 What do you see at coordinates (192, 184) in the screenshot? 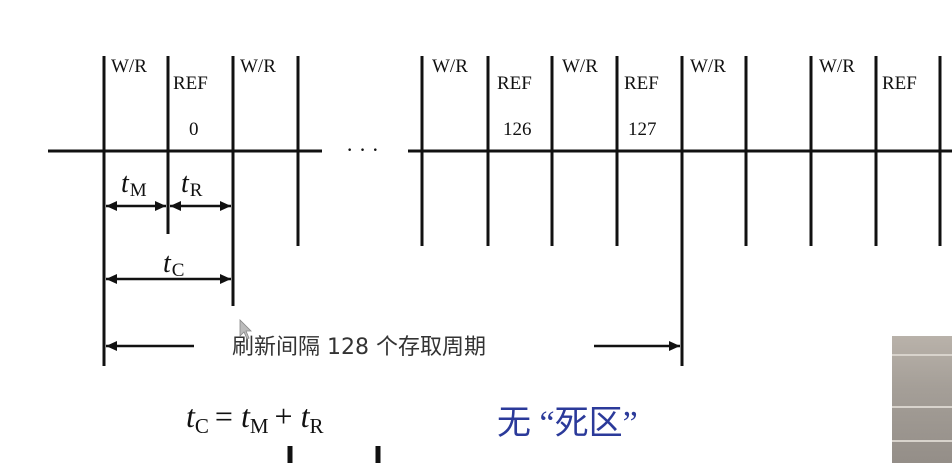
I see `t-r-label: tR` at bounding box center [192, 184].